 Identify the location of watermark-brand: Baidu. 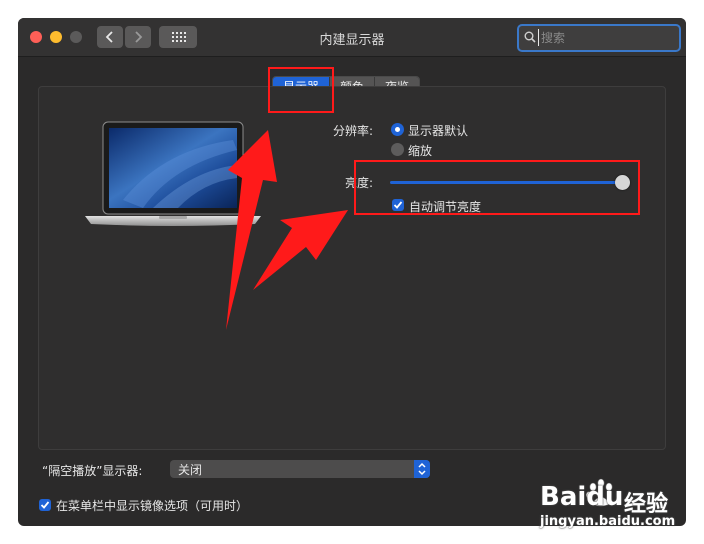
(582, 497).